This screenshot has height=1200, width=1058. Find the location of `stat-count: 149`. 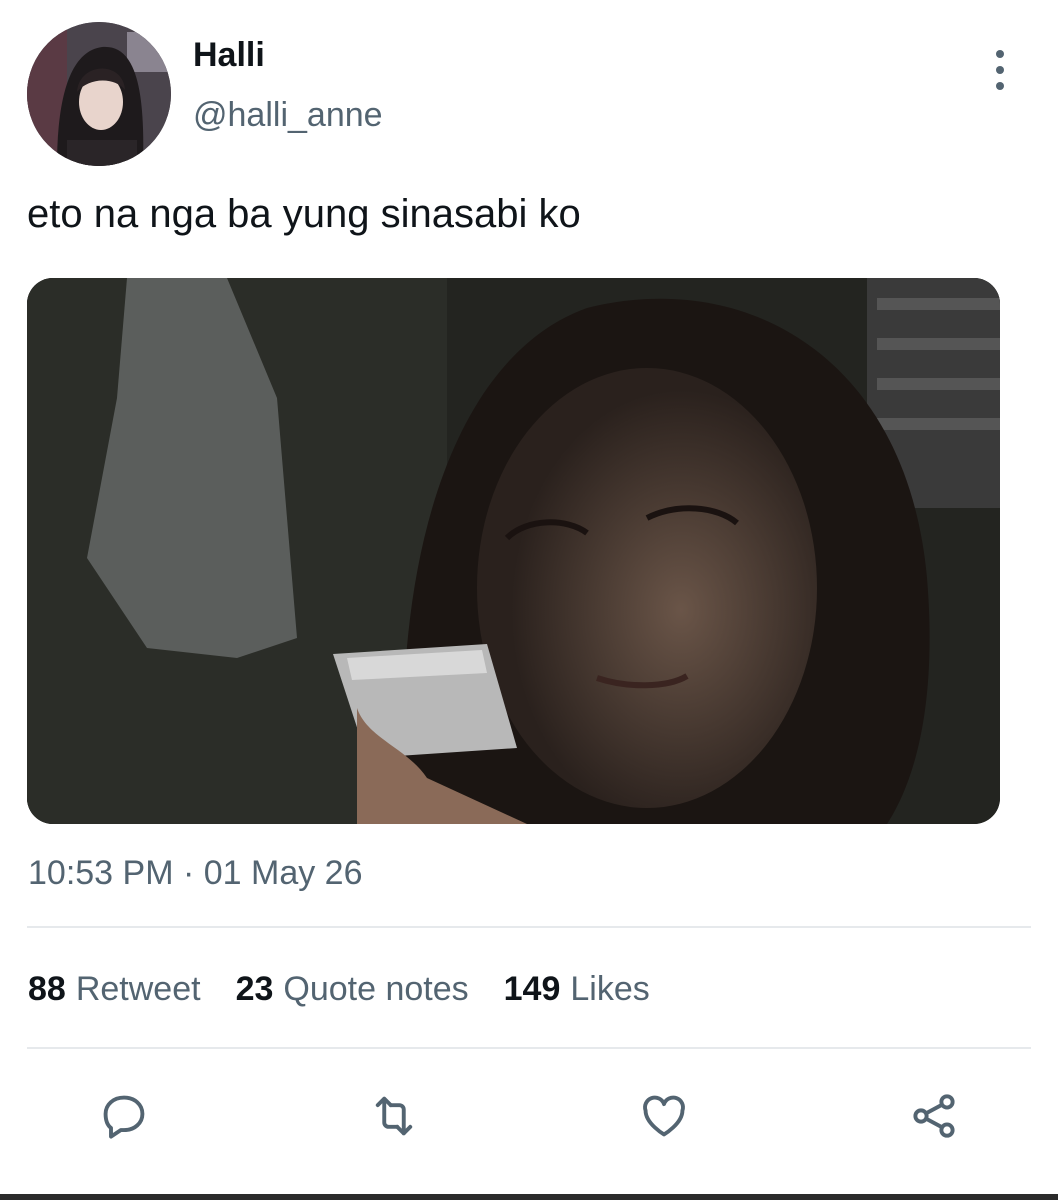

stat-count: 149 is located at coordinates (532, 989).